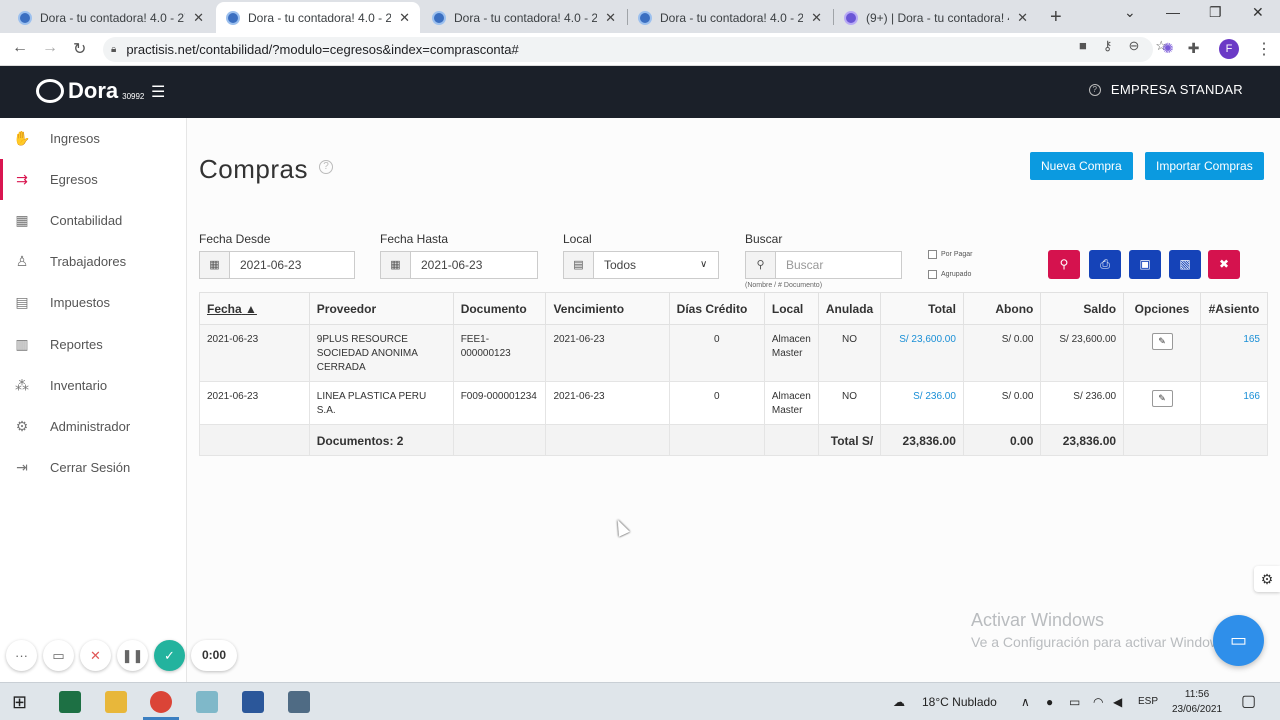 The width and height of the screenshot is (1280, 720). Describe the element at coordinates (93, 261) in the screenshot. I see `sidebar-item-trabajadores: ♙ Trabajadores` at that location.